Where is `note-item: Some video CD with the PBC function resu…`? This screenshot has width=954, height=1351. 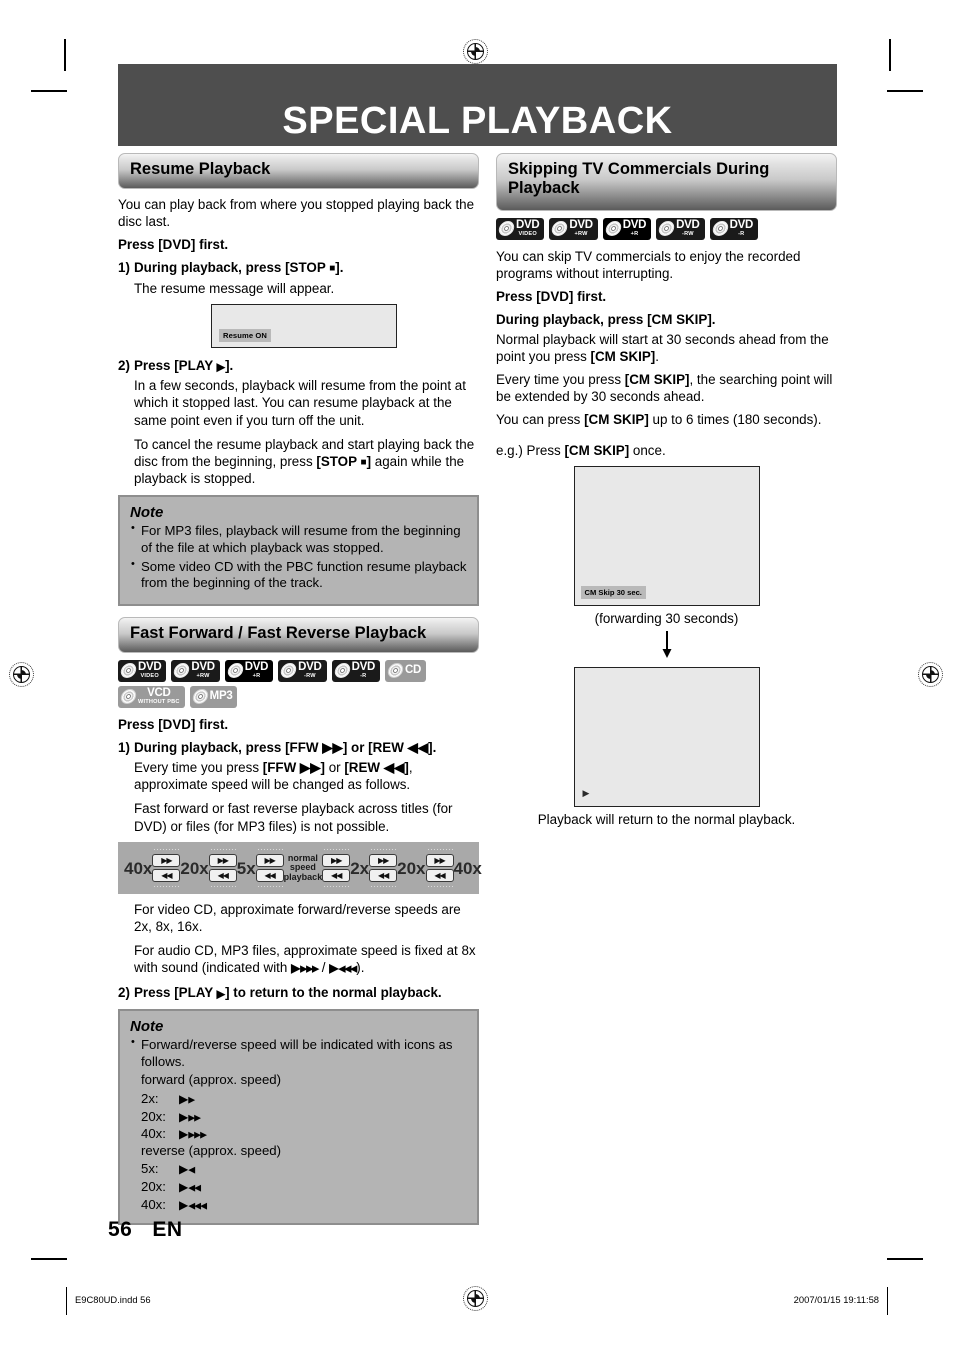 note-item: Some video CD with the PBC function resu… is located at coordinates (298, 575).